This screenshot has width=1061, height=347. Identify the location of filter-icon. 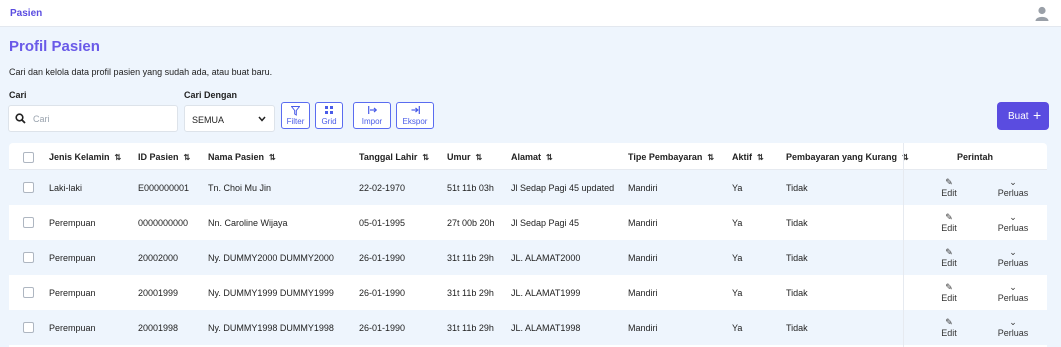
(295, 111).